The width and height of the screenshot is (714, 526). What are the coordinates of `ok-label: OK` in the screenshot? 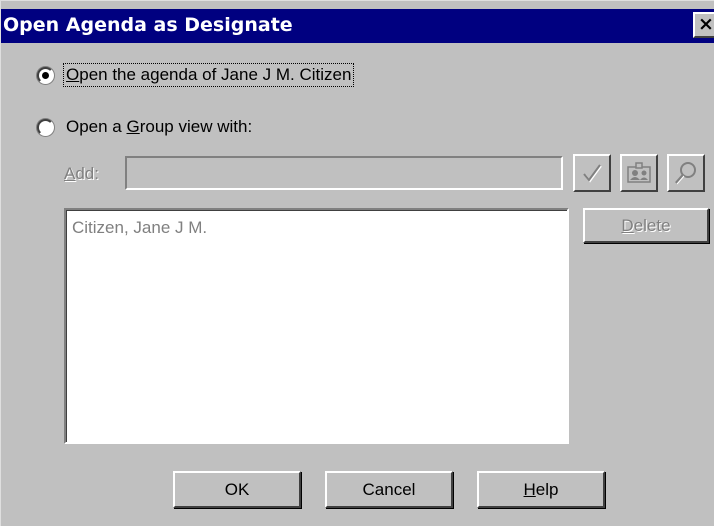 It's located at (237, 489).